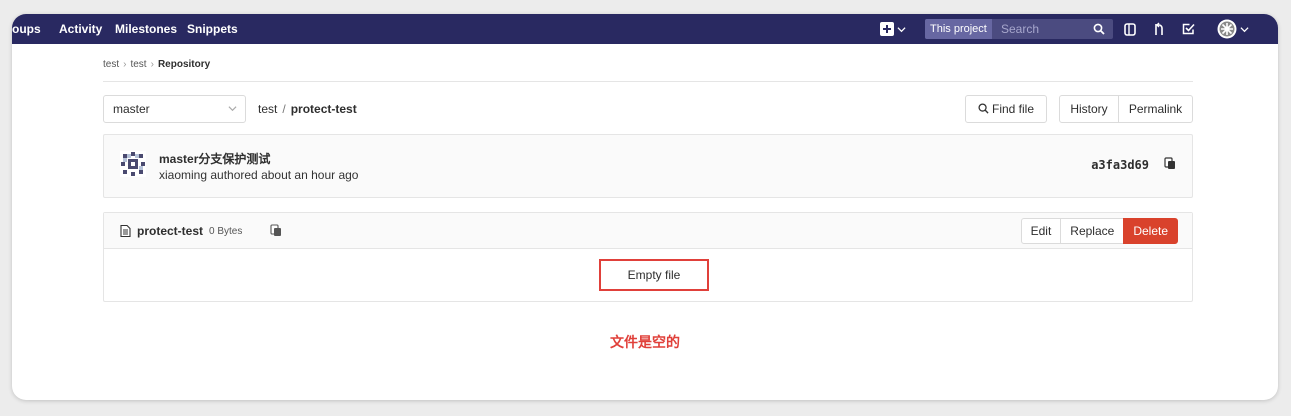  Describe the element at coordinates (648, 231) in the screenshot. I see `file-header: protect-test 0 Bytes Edit Replace Delete` at that location.